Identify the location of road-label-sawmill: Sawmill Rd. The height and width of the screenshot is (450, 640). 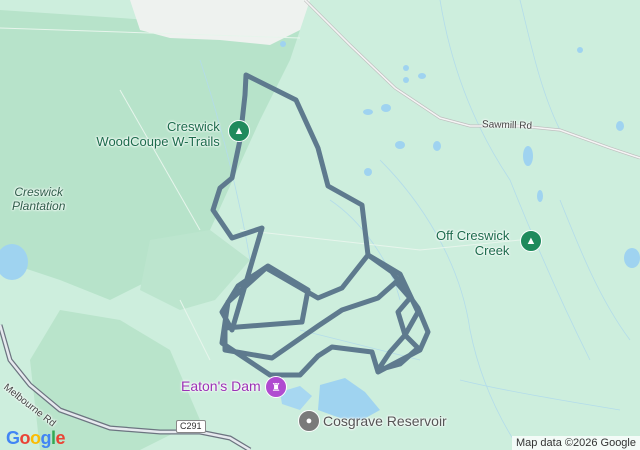
(507, 125).